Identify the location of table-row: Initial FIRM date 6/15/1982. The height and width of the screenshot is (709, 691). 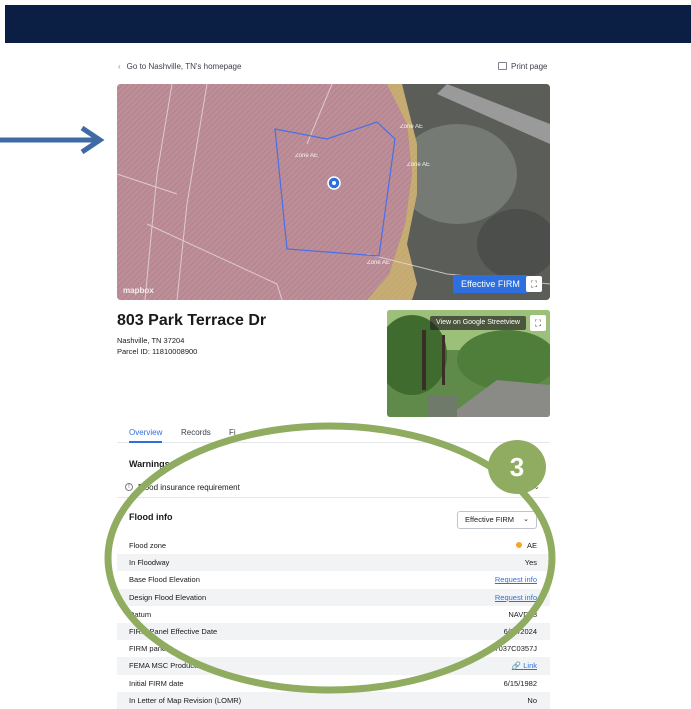
(333, 683).